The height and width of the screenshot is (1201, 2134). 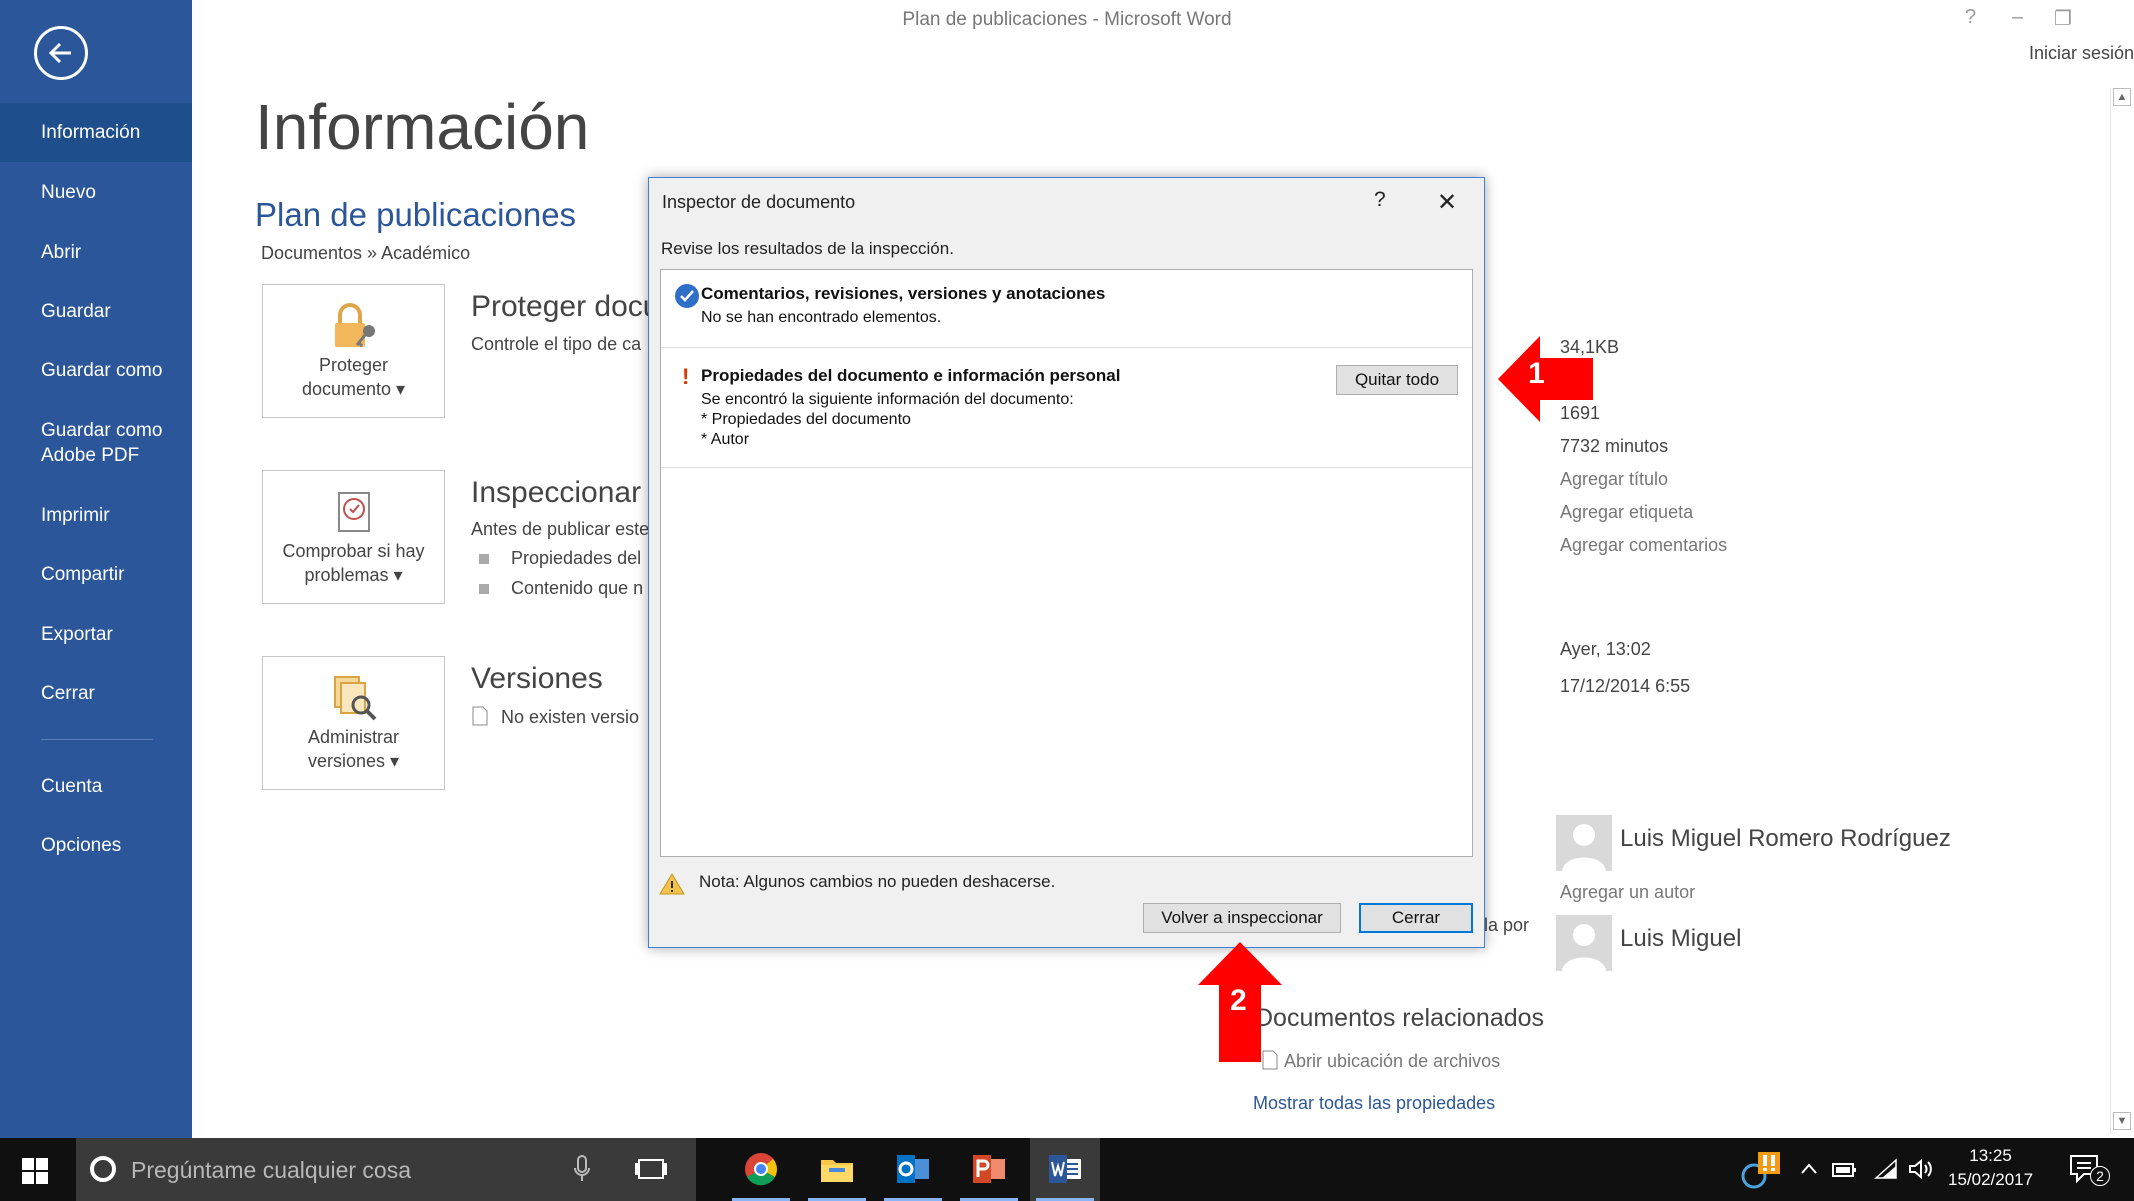 I want to click on update-warning-icon, so click(x=1763, y=1171).